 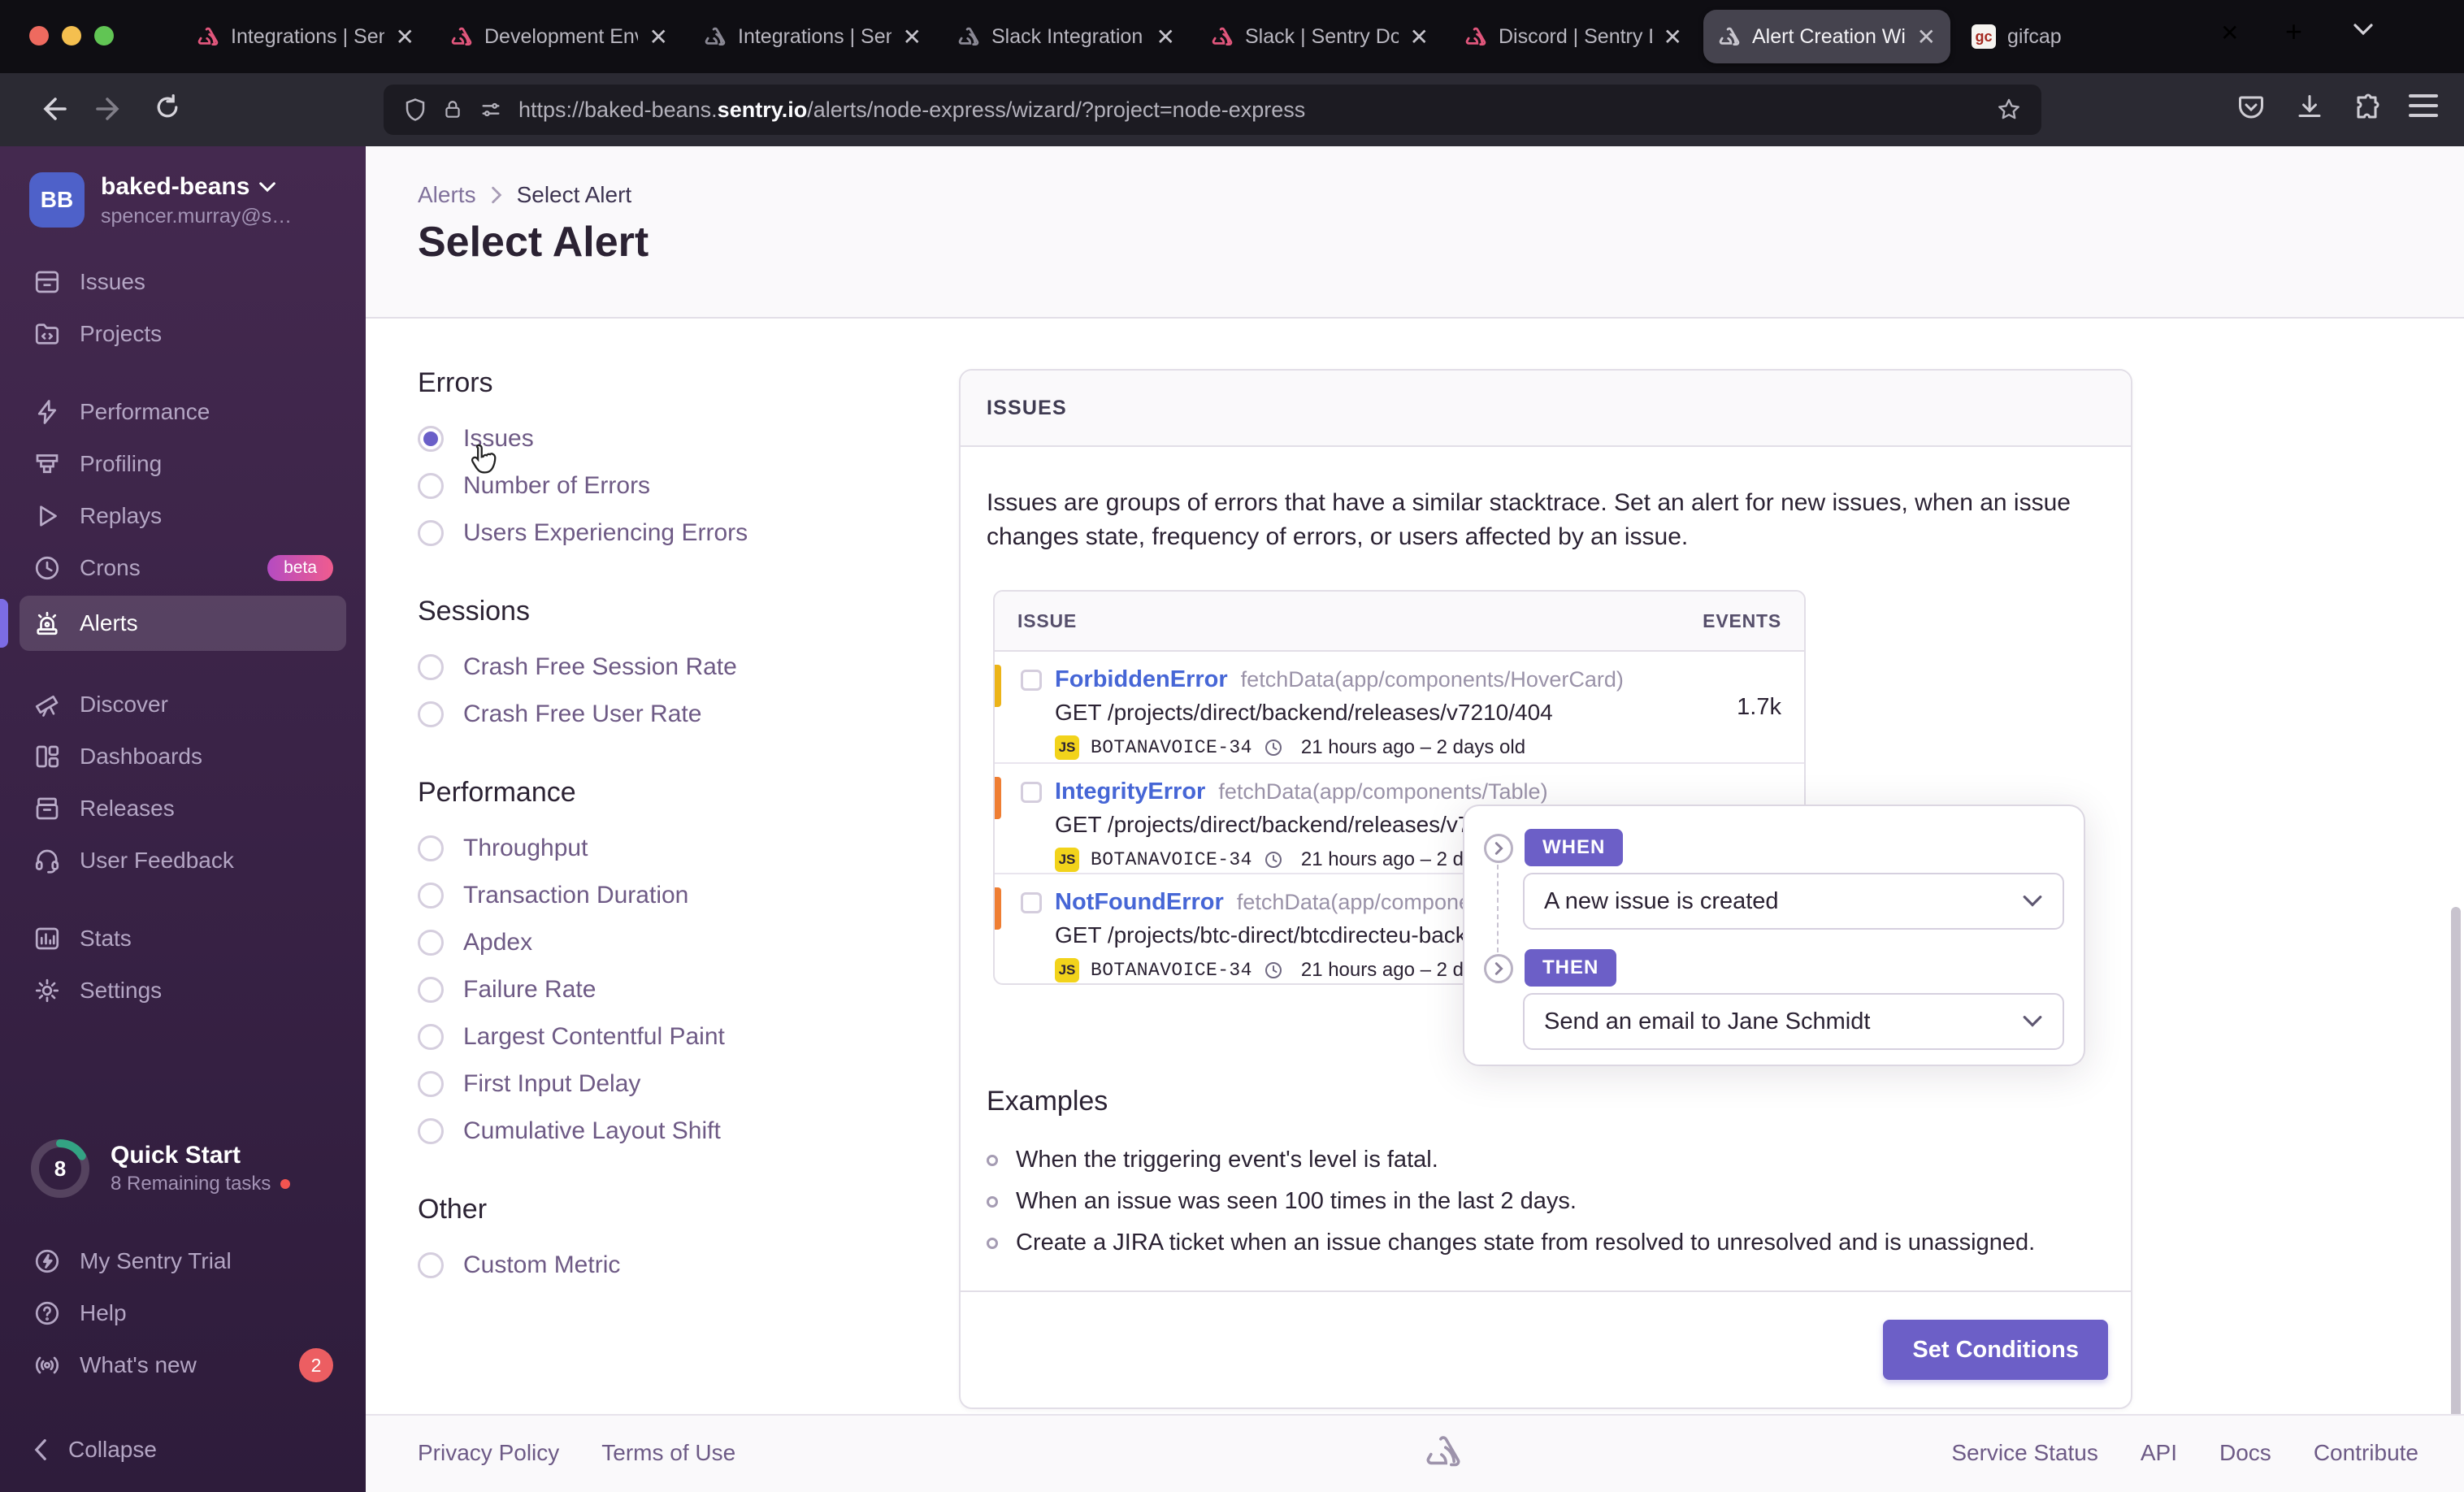 What do you see at coordinates (2423, 106) in the screenshot?
I see `menu-hamburger-icon` at bounding box center [2423, 106].